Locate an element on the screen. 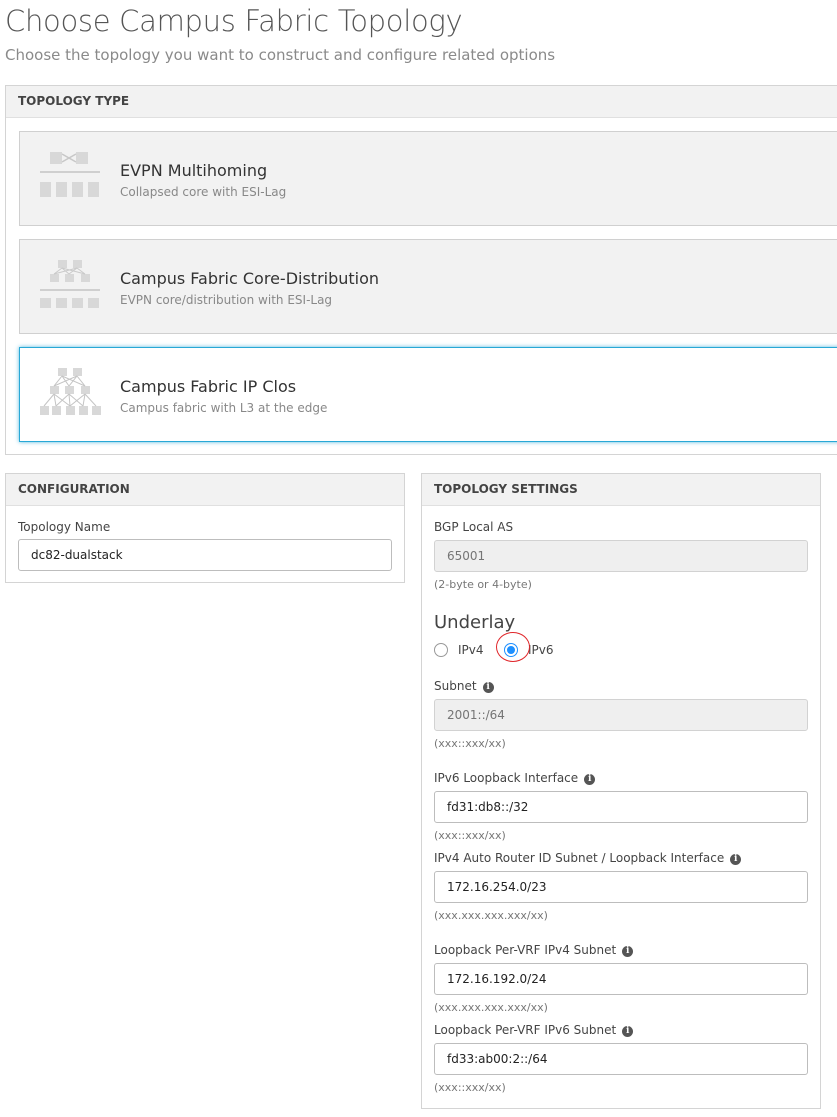 The width and height of the screenshot is (837, 1117). topology-option-description: Collapsed core with ESI-Lag is located at coordinates (203, 192).